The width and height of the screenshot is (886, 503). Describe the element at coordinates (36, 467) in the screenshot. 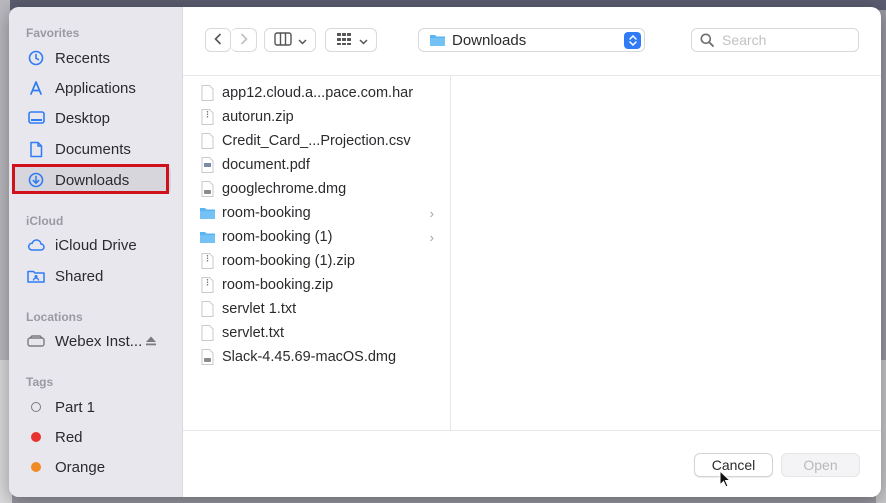

I see `orange-tag-dot-icon` at that location.